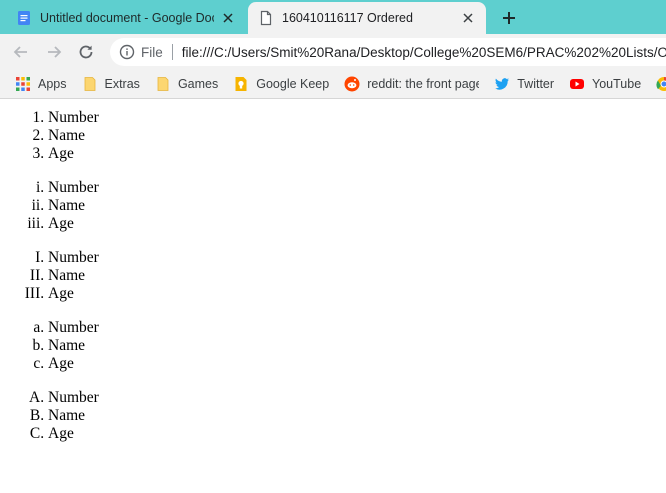 Image resolution: width=666 pixels, height=493 pixels. I want to click on bookmark-google-keep: Google Keep, so click(281, 84).